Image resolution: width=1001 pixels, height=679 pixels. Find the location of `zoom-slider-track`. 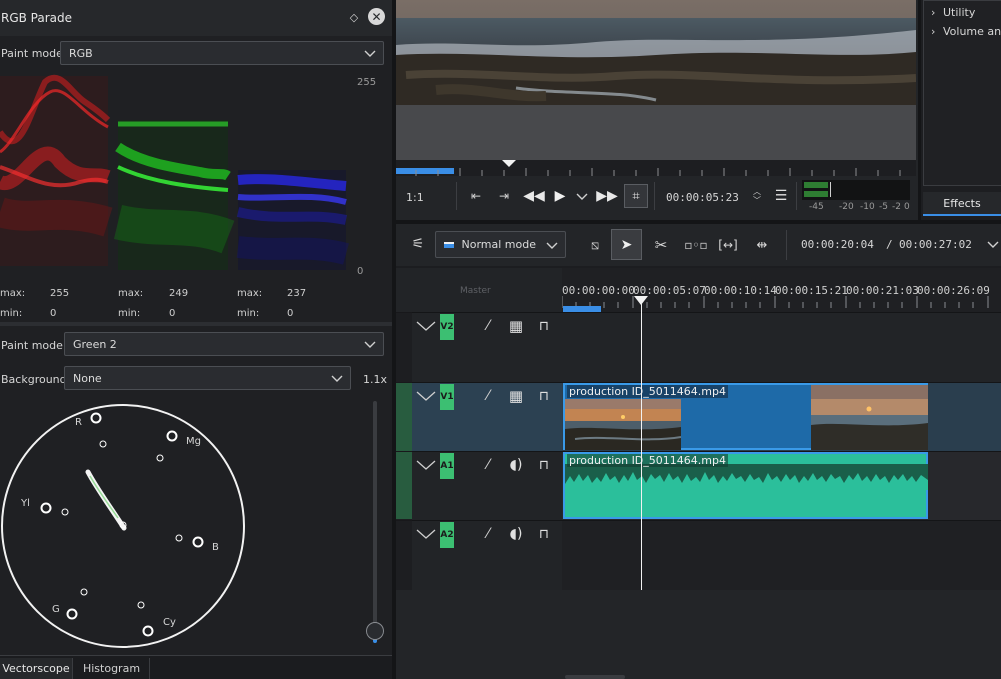

zoom-slider-track is located at coordinates (375, 521).